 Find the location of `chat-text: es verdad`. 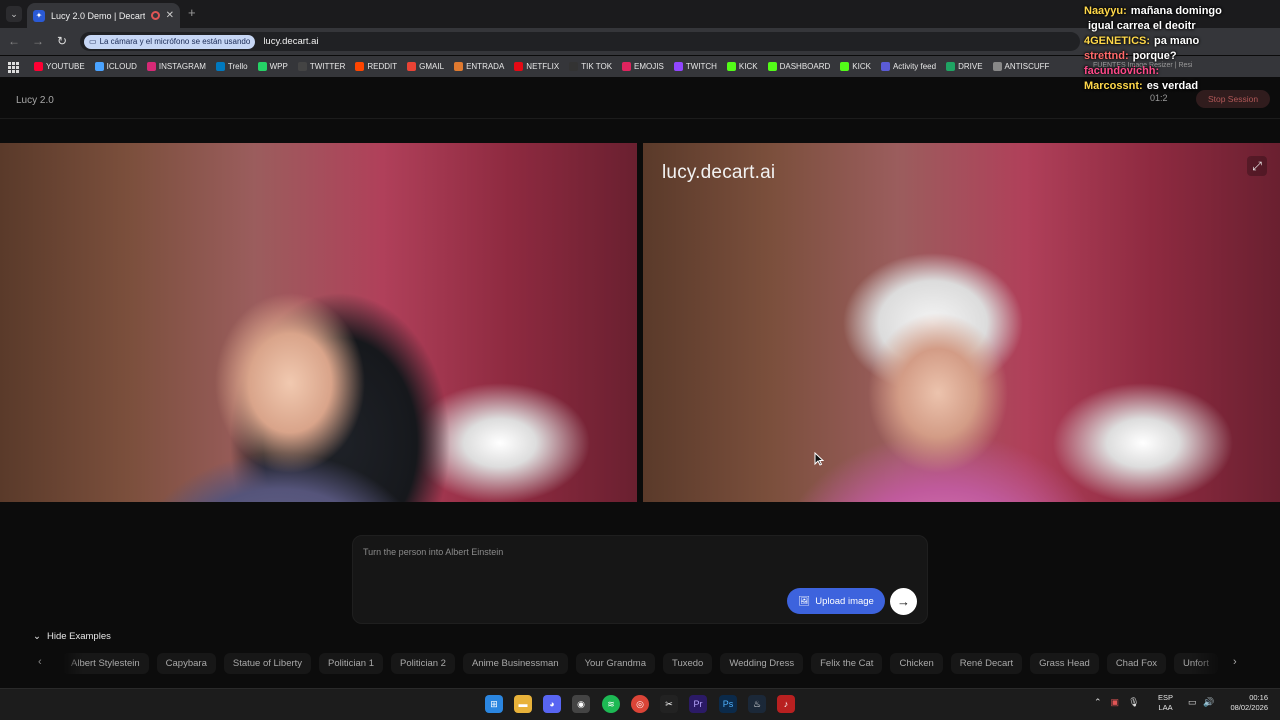

chat-text: es verdad is located at coordinates (1172, 86).